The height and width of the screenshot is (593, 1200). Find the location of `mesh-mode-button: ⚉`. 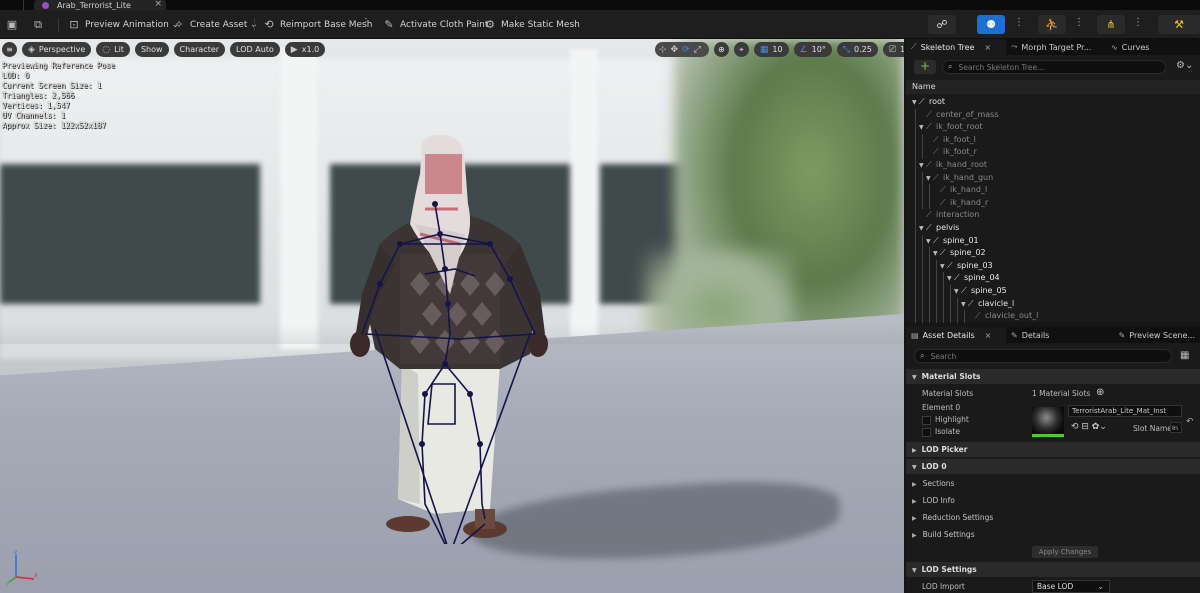

mesh-mode-button: ⚉ is located at coordinates (991, 24).